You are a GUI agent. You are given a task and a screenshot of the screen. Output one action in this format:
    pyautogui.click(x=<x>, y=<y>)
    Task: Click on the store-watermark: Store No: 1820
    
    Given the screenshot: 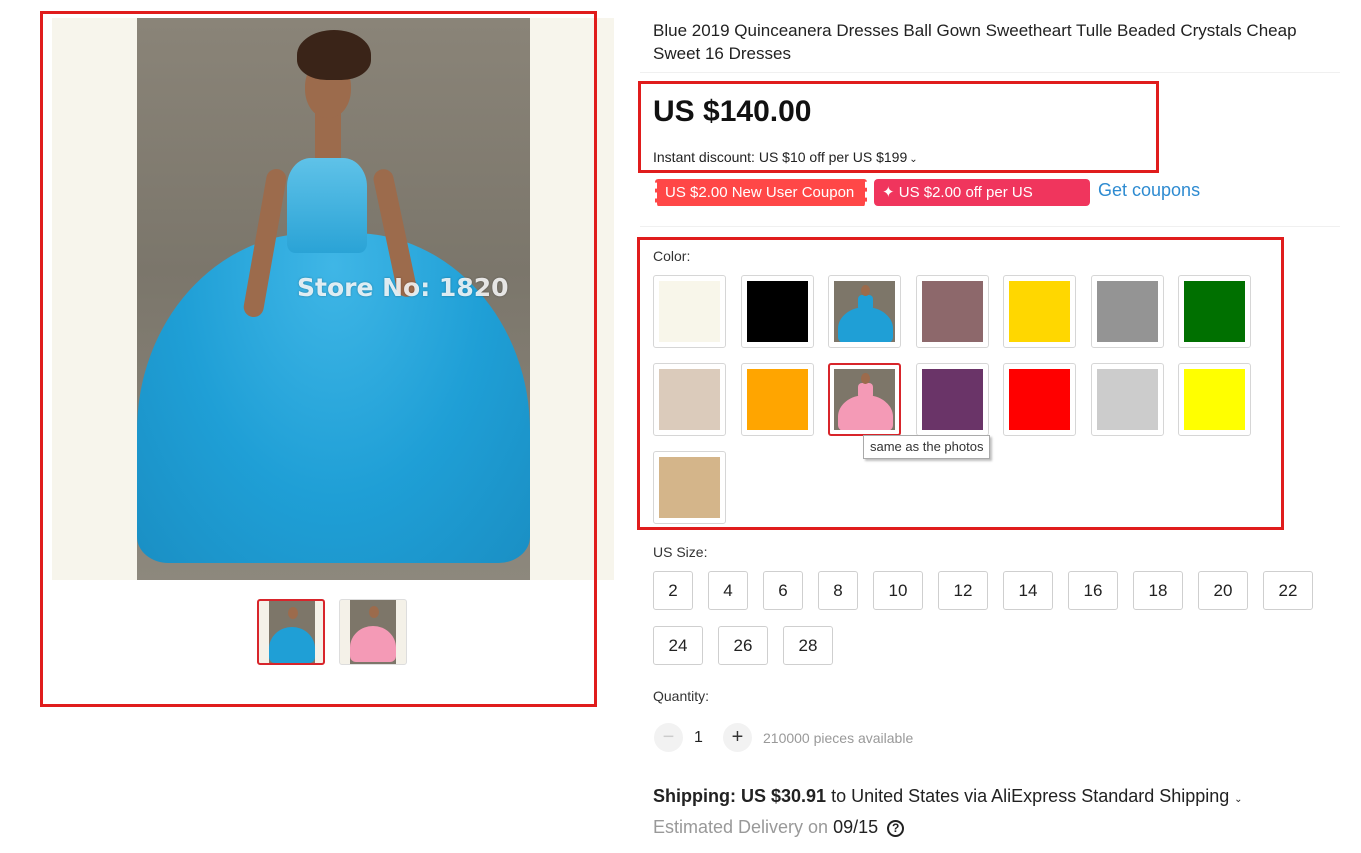 What is the action you would take?
    pyautogui.click(x=403, y=287)
    